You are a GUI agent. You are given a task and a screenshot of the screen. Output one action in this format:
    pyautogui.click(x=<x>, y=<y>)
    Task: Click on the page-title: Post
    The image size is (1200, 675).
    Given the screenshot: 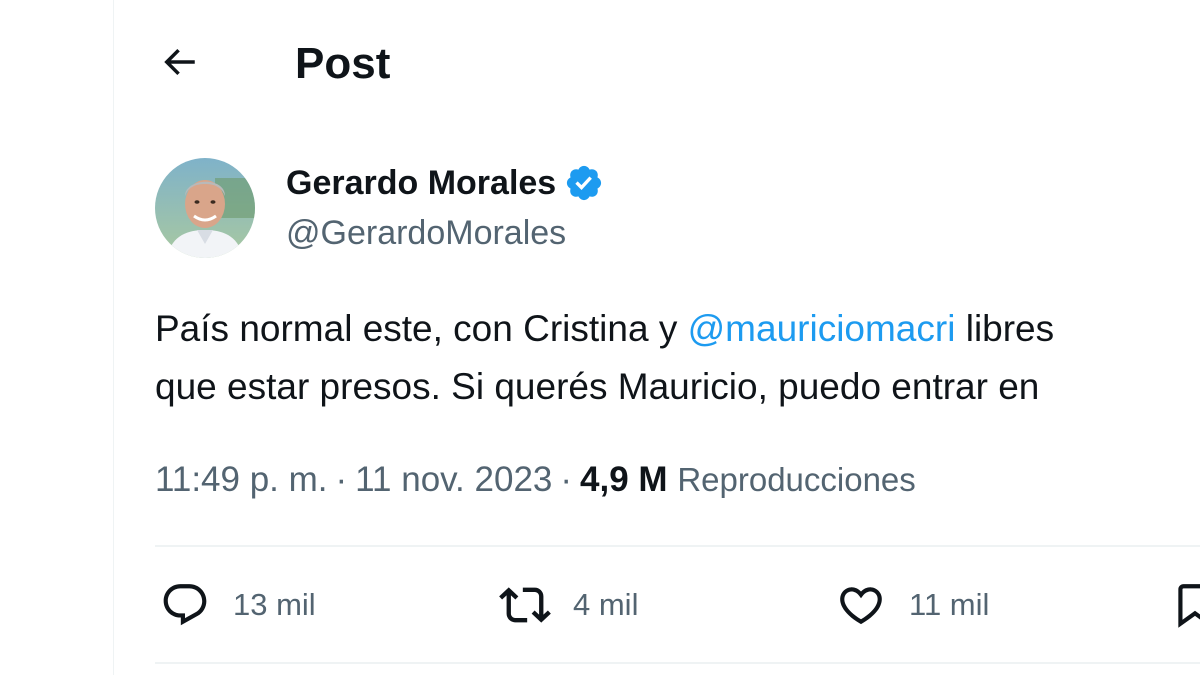 What is the action you would take?
    pyautogui.click(x=343, y=63)
    